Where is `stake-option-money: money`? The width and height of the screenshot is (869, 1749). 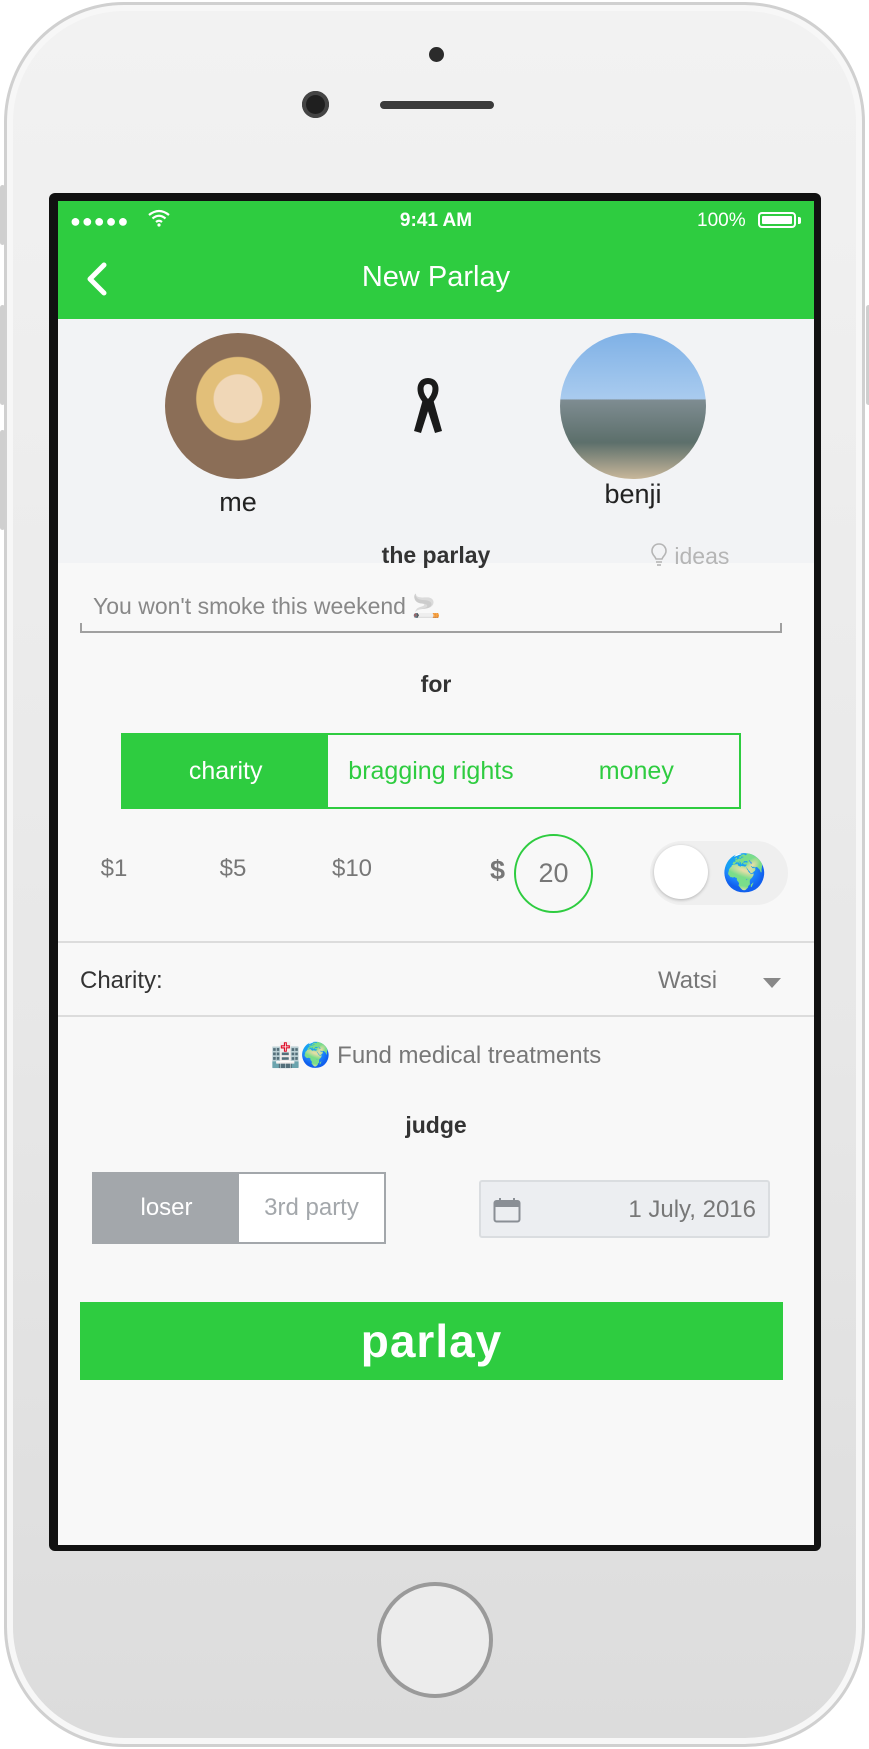 stake-option-money: money is located at coordinates (636, 771).